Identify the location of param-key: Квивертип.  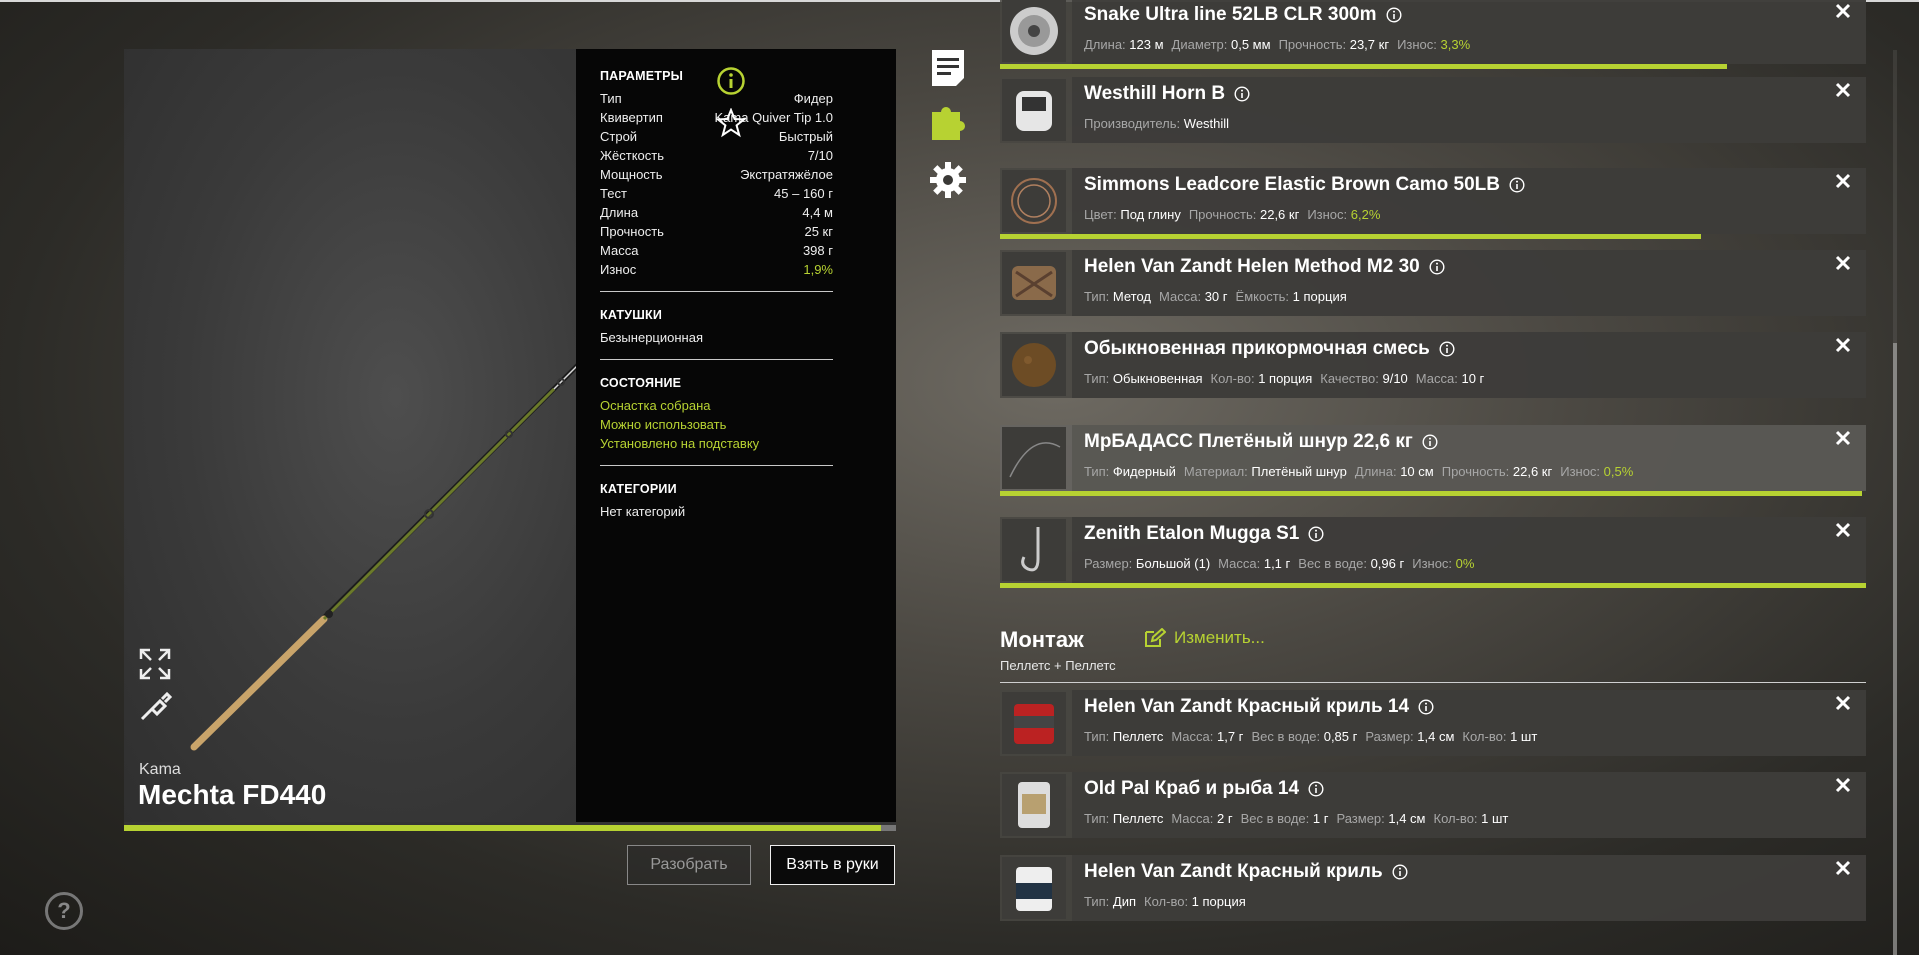
(631, 117).